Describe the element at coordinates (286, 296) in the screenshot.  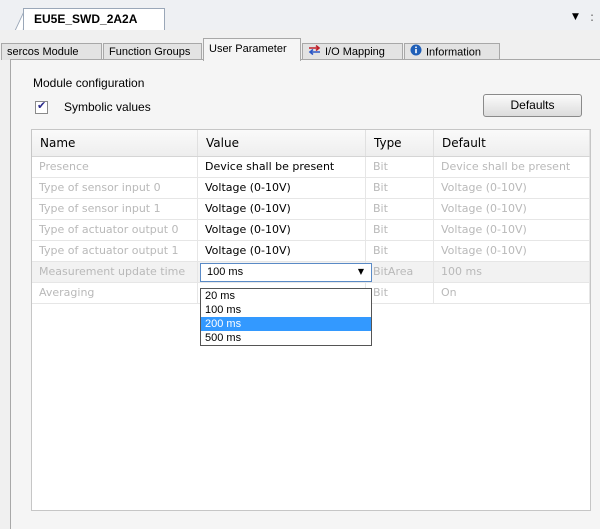
I see `dropdown-option: 20 ms` at that location.